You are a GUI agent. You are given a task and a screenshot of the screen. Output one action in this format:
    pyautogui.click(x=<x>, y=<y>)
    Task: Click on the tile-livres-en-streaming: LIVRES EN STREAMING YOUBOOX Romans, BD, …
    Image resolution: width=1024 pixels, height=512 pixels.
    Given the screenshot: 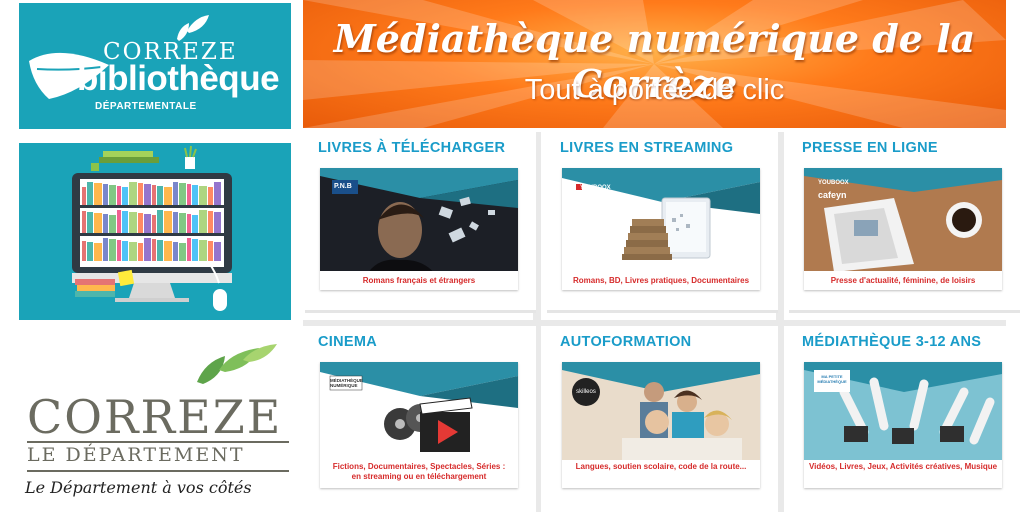 What is the action you would take?
    pyautogui.click(x=662, y=222)
    